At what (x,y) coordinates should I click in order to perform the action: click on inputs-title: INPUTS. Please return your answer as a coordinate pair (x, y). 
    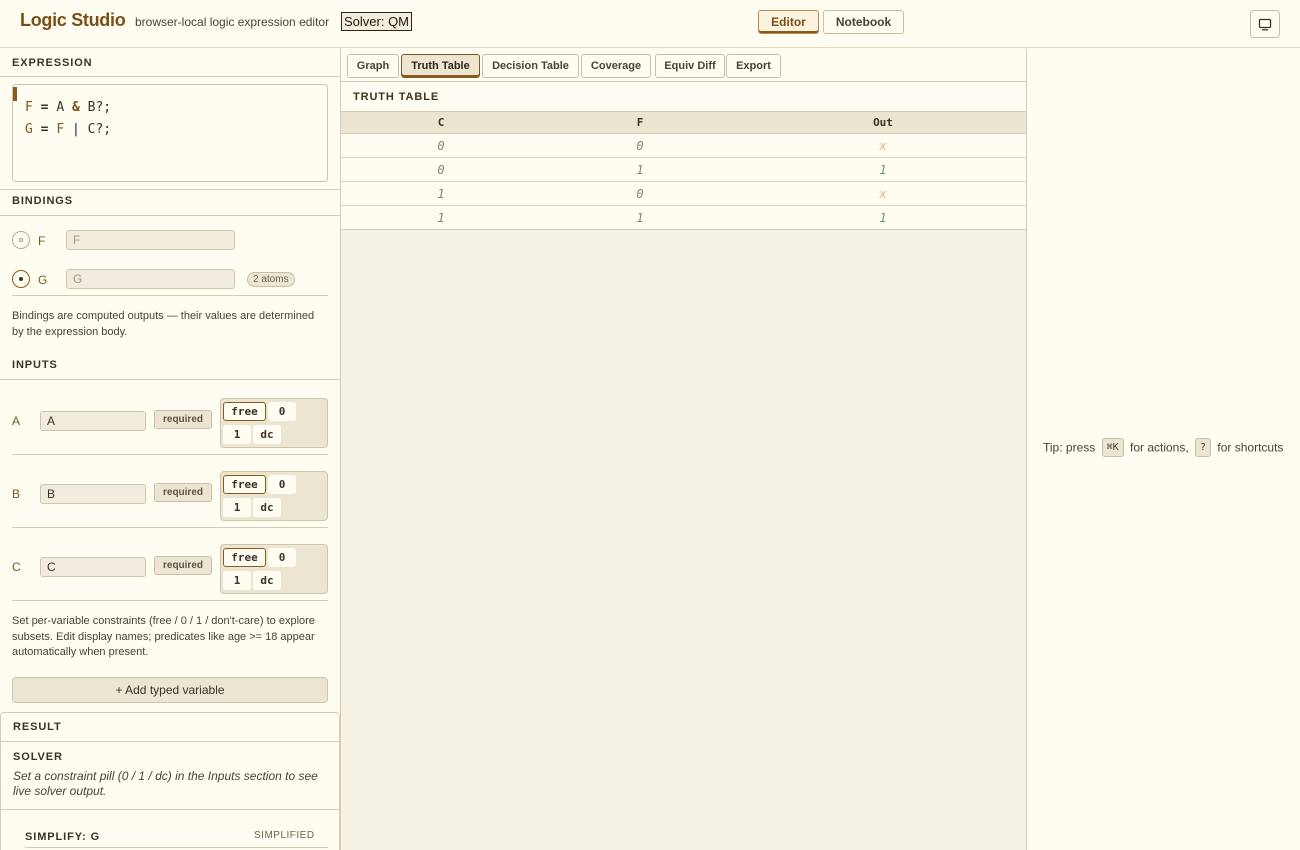
    Looking at the image, I should click on (35, 365).